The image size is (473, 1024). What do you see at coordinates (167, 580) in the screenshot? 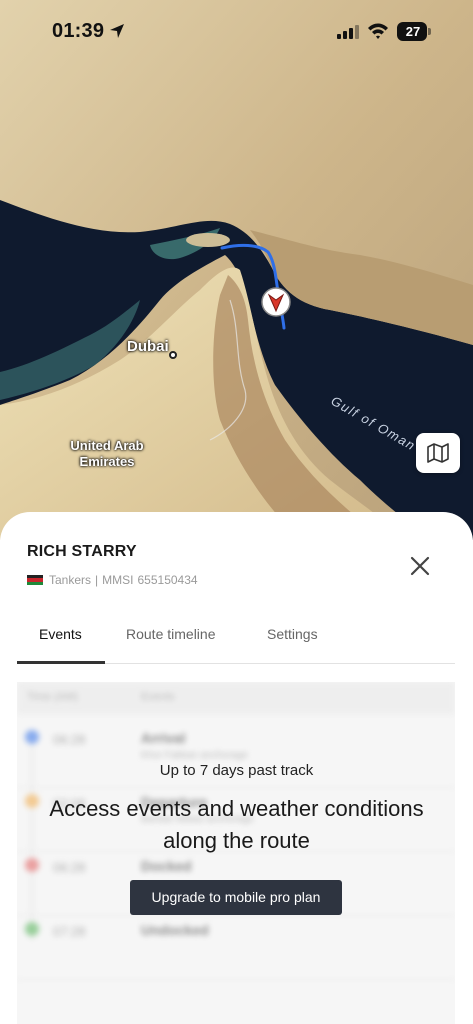
I see `mmsi-value: 655150434` at bounding box center [167, 580].